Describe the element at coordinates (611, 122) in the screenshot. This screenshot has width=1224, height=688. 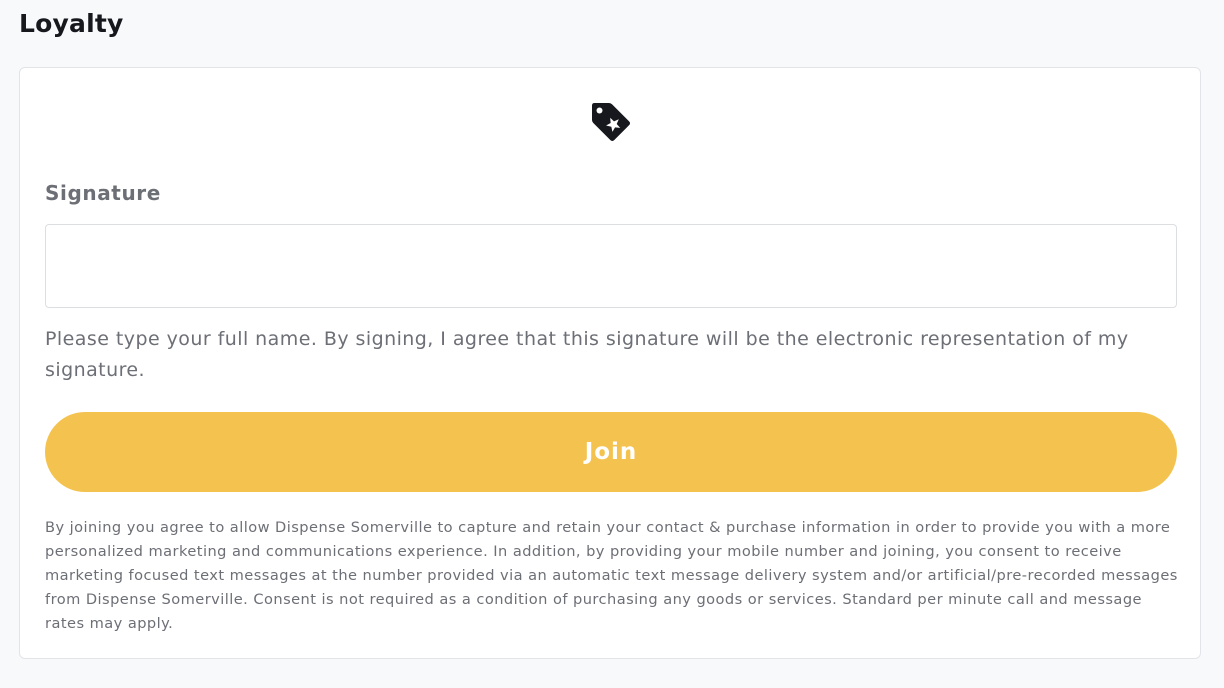
I see `discount-tag-icon` at that location.